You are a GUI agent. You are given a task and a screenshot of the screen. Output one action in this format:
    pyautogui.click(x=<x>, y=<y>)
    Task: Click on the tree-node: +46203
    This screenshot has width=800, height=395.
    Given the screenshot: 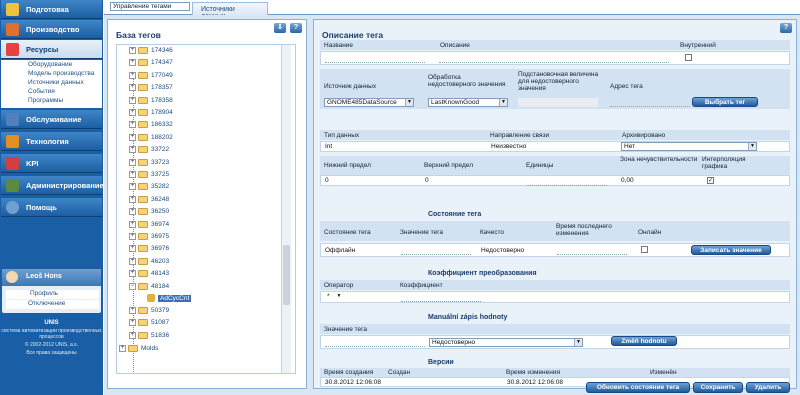 What is the action you would take?
    pyautogui.click(x=149, y=262)
    